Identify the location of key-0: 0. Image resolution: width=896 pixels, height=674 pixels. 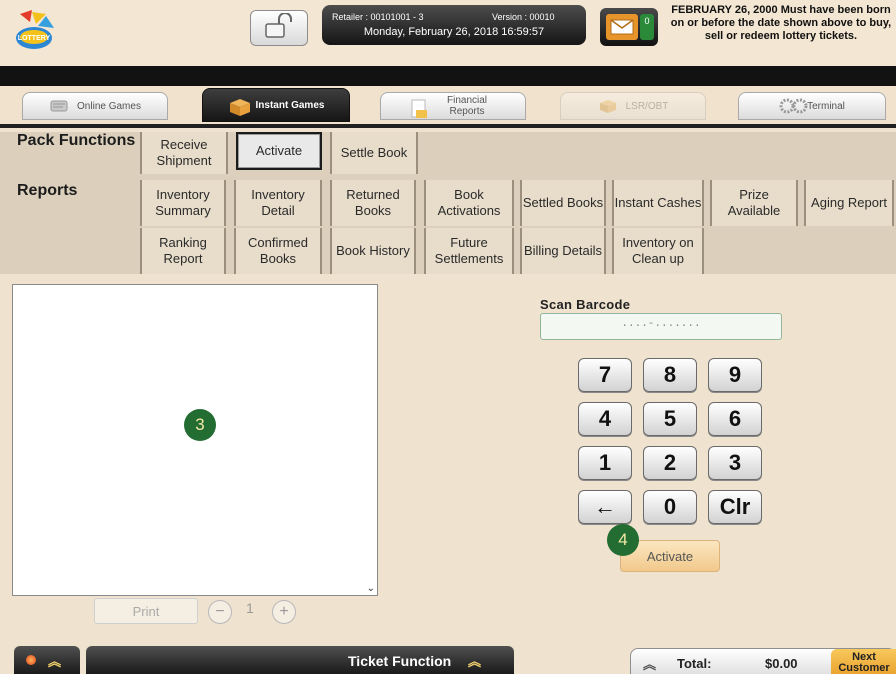
(670, 507).